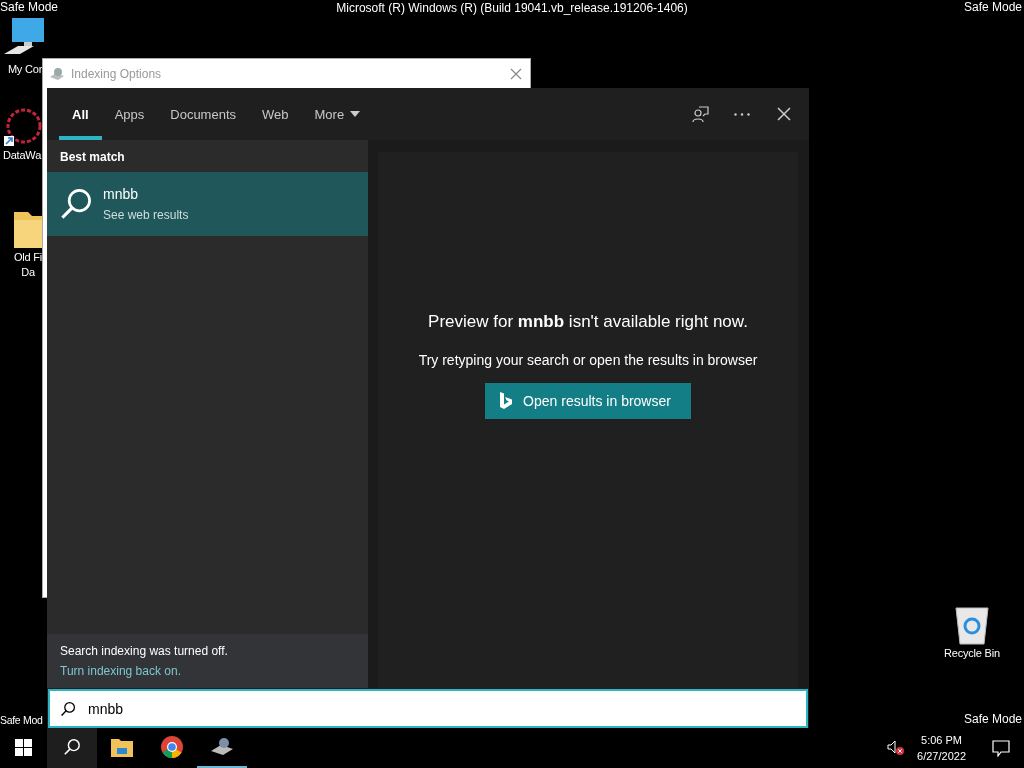 The height and width of the screenshot is (768, 1024). What do you see at coordinates (28, 257) in the screenshot?
I see `desktop-icon-label: Old Fi` at bounding box center [28, 257].